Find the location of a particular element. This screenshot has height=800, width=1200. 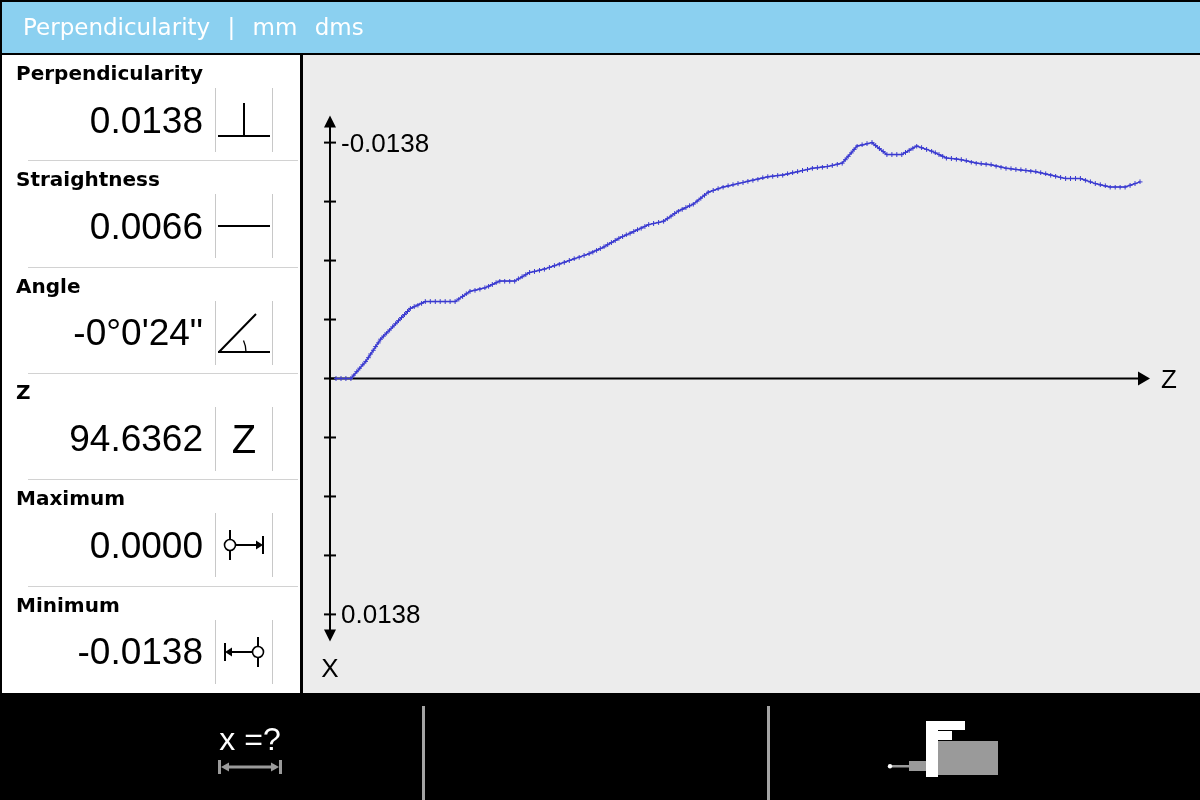

readout-reading: 0.0000 is located at coordinates (146, 545).